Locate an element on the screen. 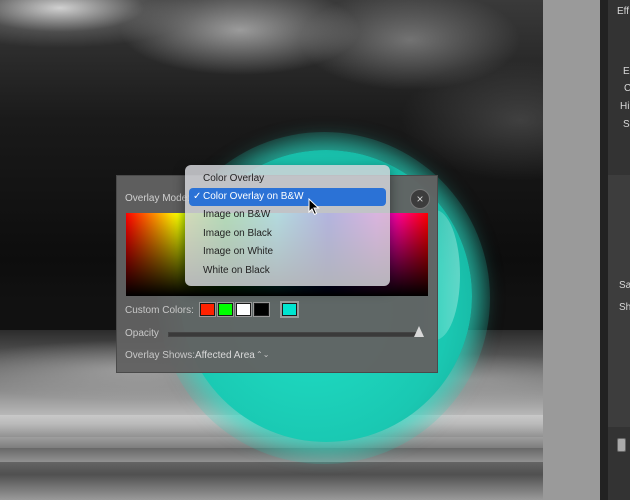 The image size is (630, 500). option-image-on-black: Image on Black is located at coordinates (287, 234).